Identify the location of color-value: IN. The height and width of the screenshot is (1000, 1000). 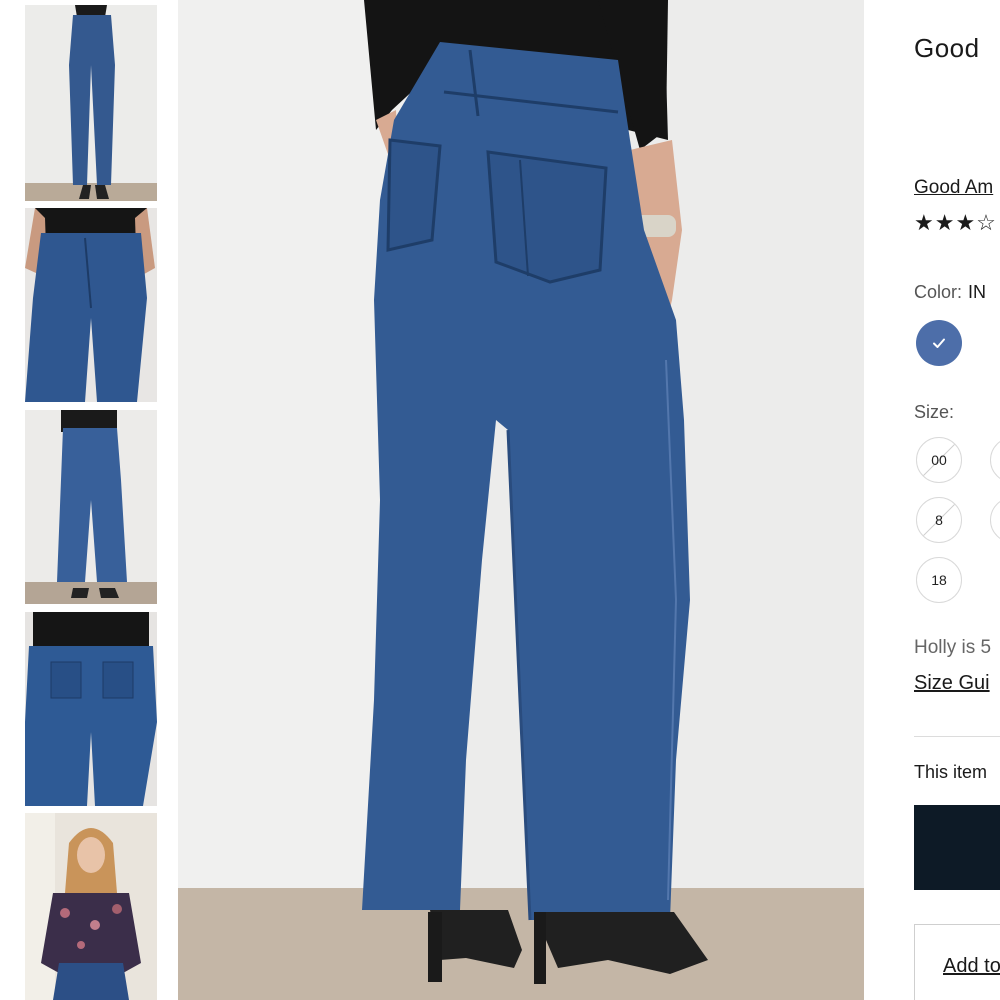
(977, 292).